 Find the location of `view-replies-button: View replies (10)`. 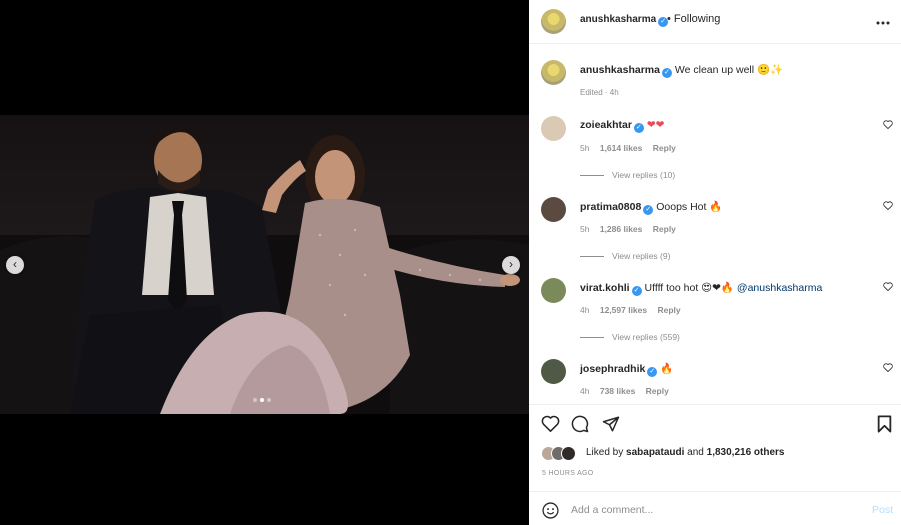

view-replies-button: View replies (10) is located at coordinates (627, 175).